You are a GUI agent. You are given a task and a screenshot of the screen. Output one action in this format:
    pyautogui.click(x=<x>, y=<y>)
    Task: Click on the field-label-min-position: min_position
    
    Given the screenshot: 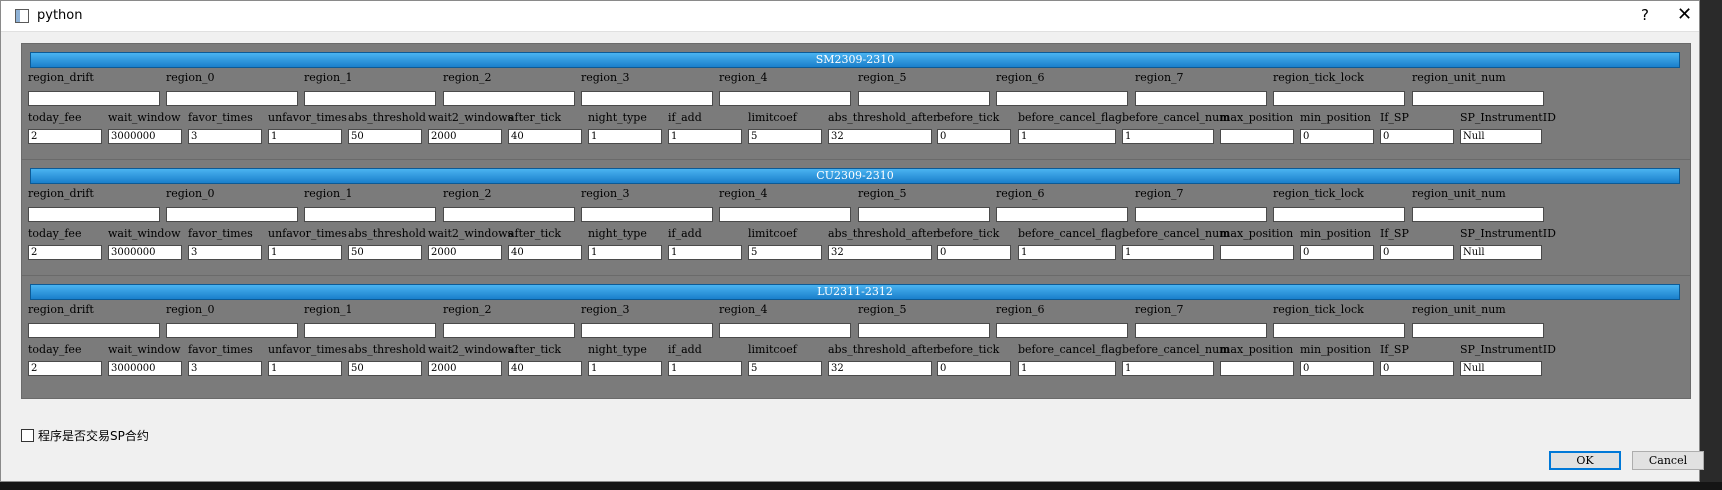 What is the action you would take?
    pyautogui.click(x=1336, y=349)
    